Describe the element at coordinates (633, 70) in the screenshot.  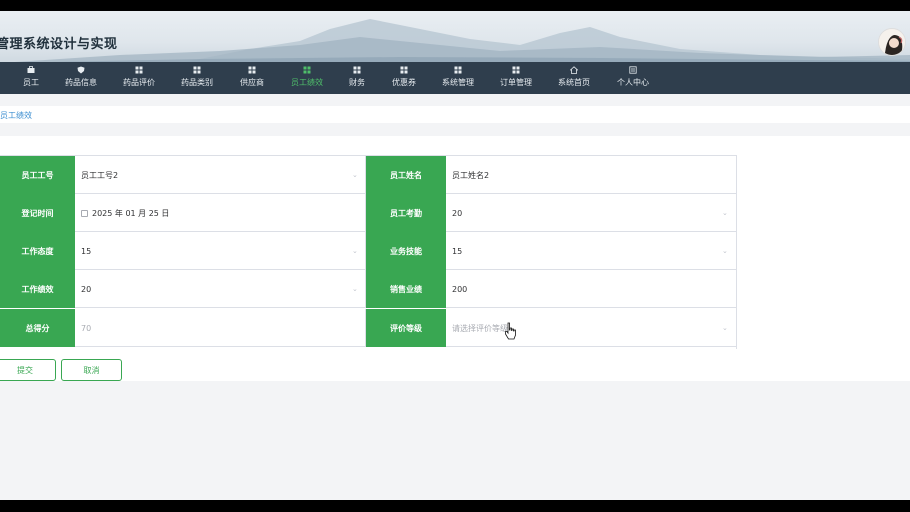
I see `user-card-icon` at that location.